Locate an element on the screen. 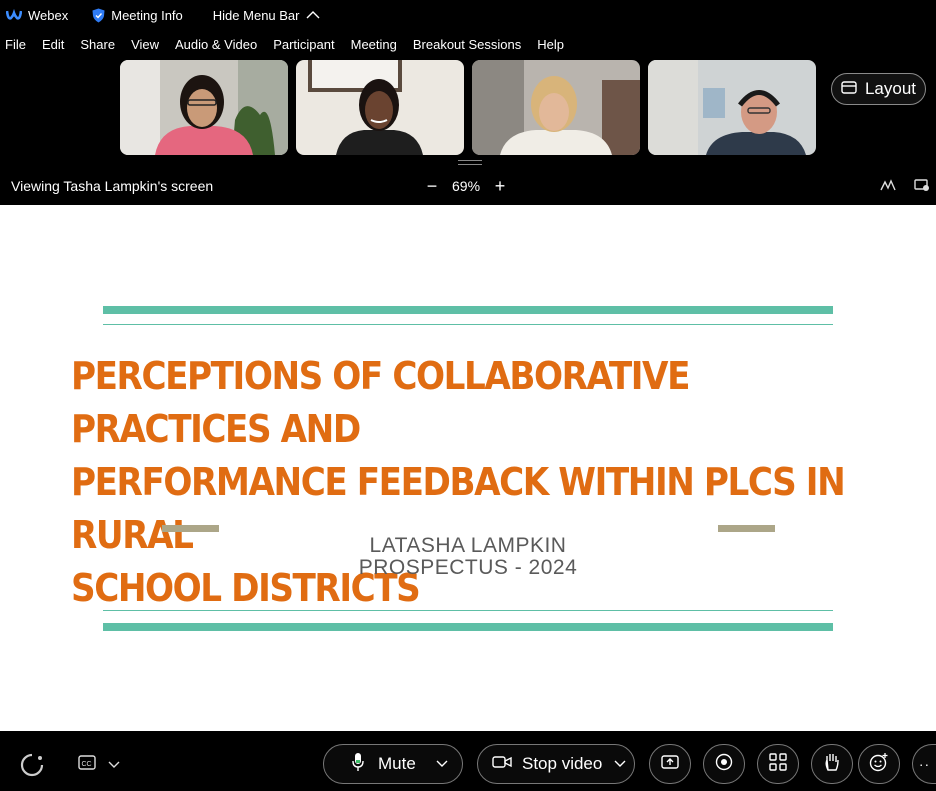  menu-file: File is located at coordinates (15, 44).